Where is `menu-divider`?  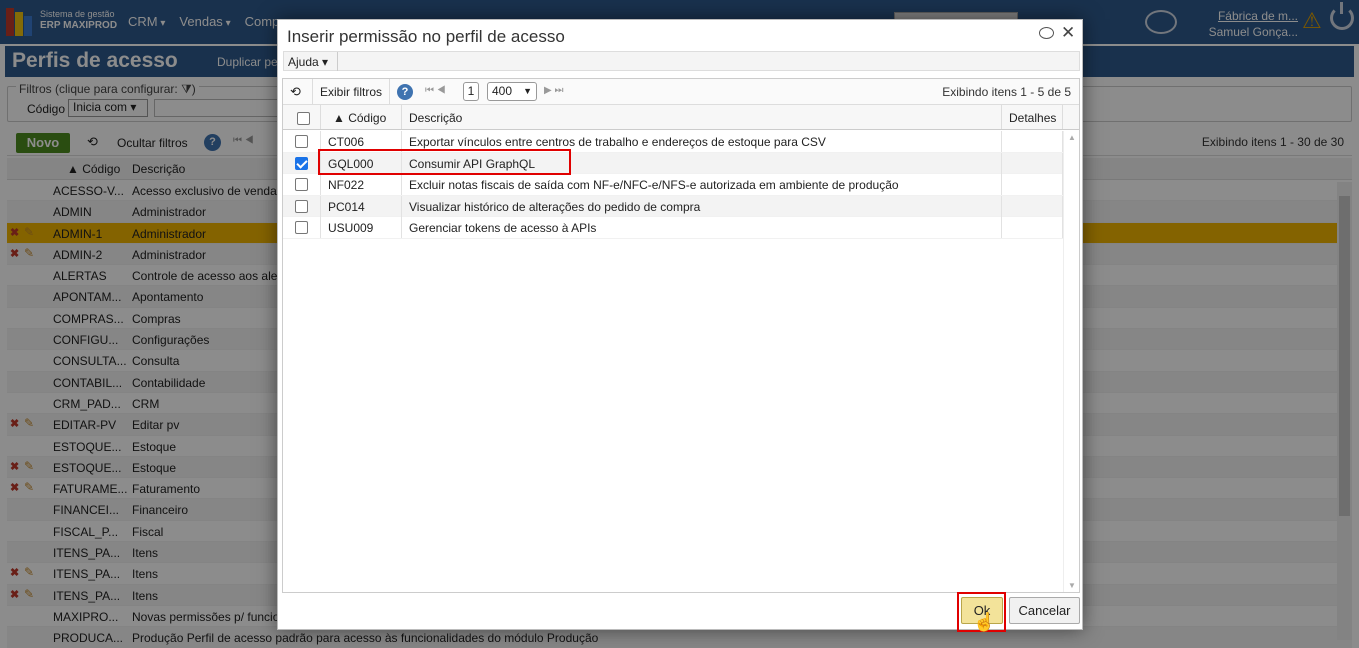 menu-divider is located at coordinates (337, 61).